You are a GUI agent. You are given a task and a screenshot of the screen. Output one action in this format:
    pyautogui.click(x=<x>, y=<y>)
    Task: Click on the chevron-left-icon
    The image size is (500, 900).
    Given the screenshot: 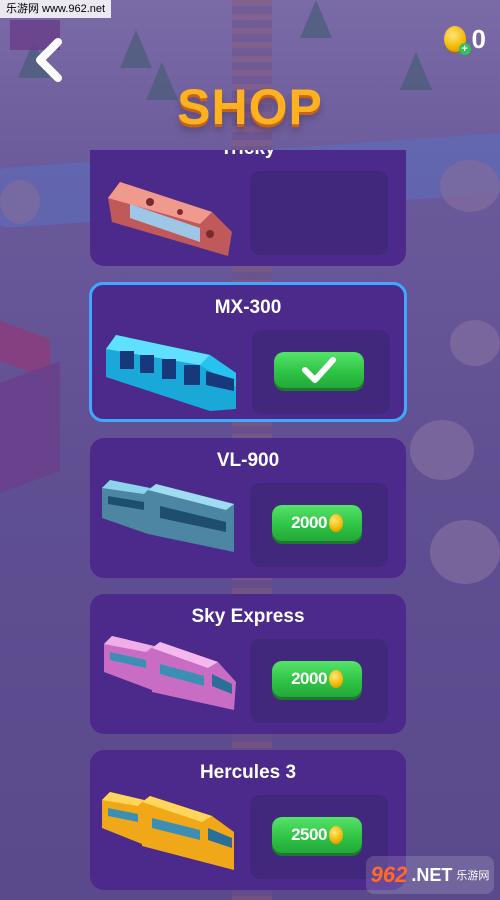 What is the action you would take?
    pyautogui.click(x=49, y=60)
    